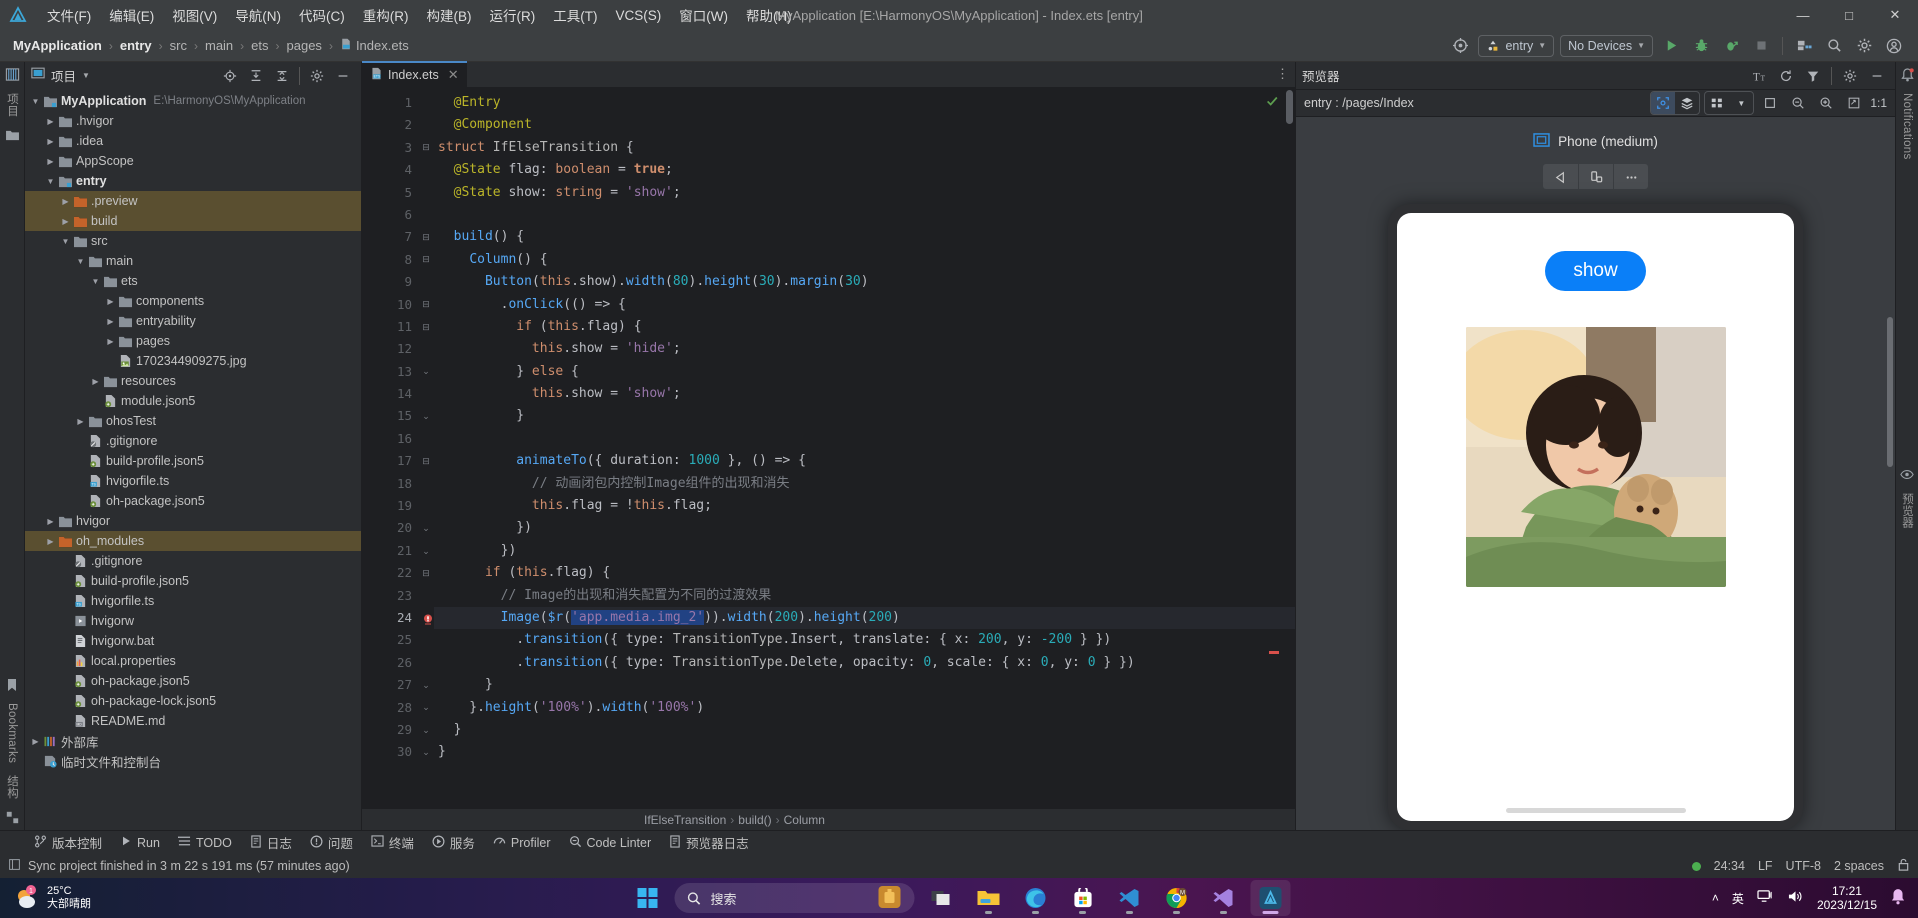  What do you see at coordinates (12, 135) in the screenshot?
I see `folder-rail-icon` at bounding box center [12, 135].